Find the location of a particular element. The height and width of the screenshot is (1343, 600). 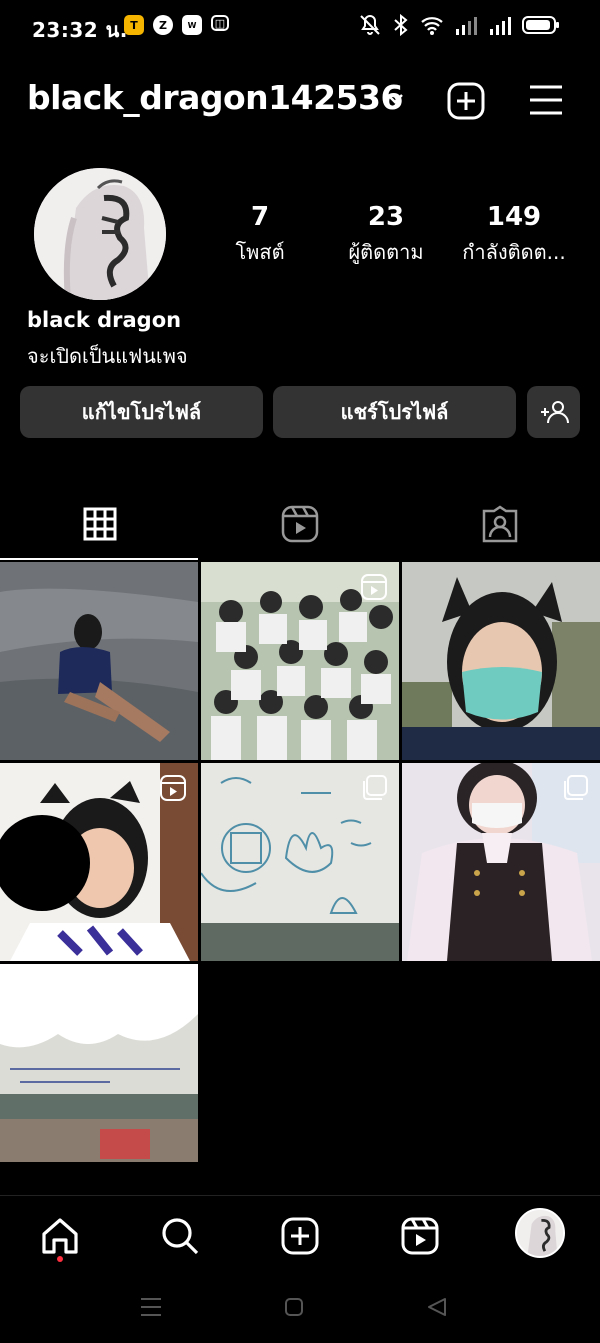

bluetooth-icon is located at coordinates (401, 25).